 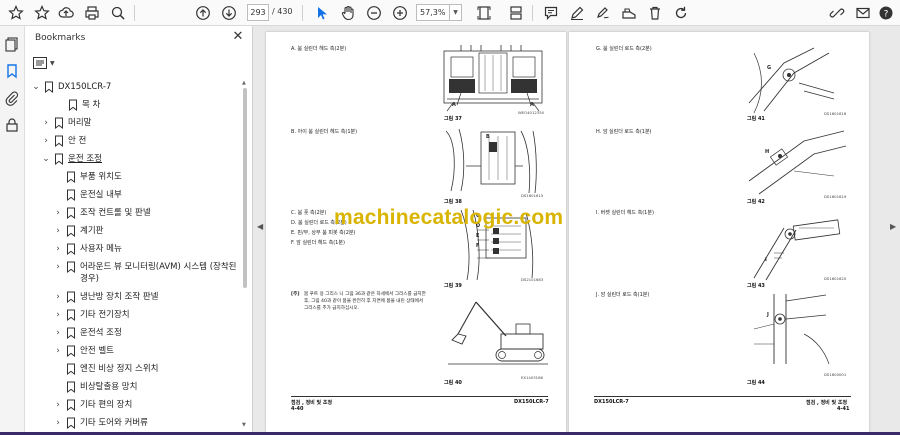 What do you see at coordinates (324, 132) in the screenshot?
I see `caption-b: B. 아이 붐 실린더 헤드 측(1분)` at bounding box center [324, 132].